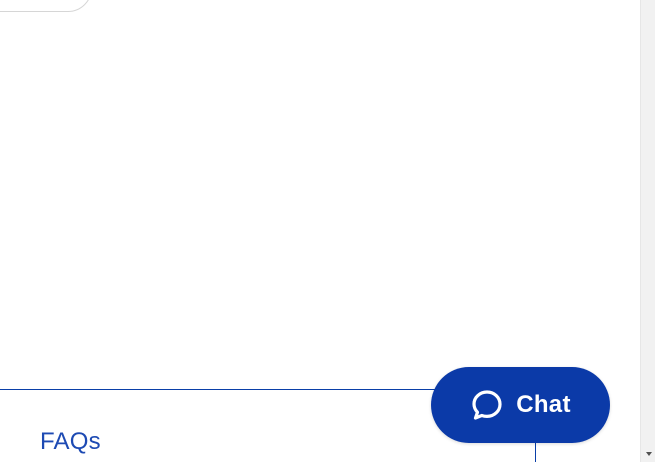  Describe the element at coordinates (70, 442) in the screenshot. I see `faqs-link: FAQs` at that location.